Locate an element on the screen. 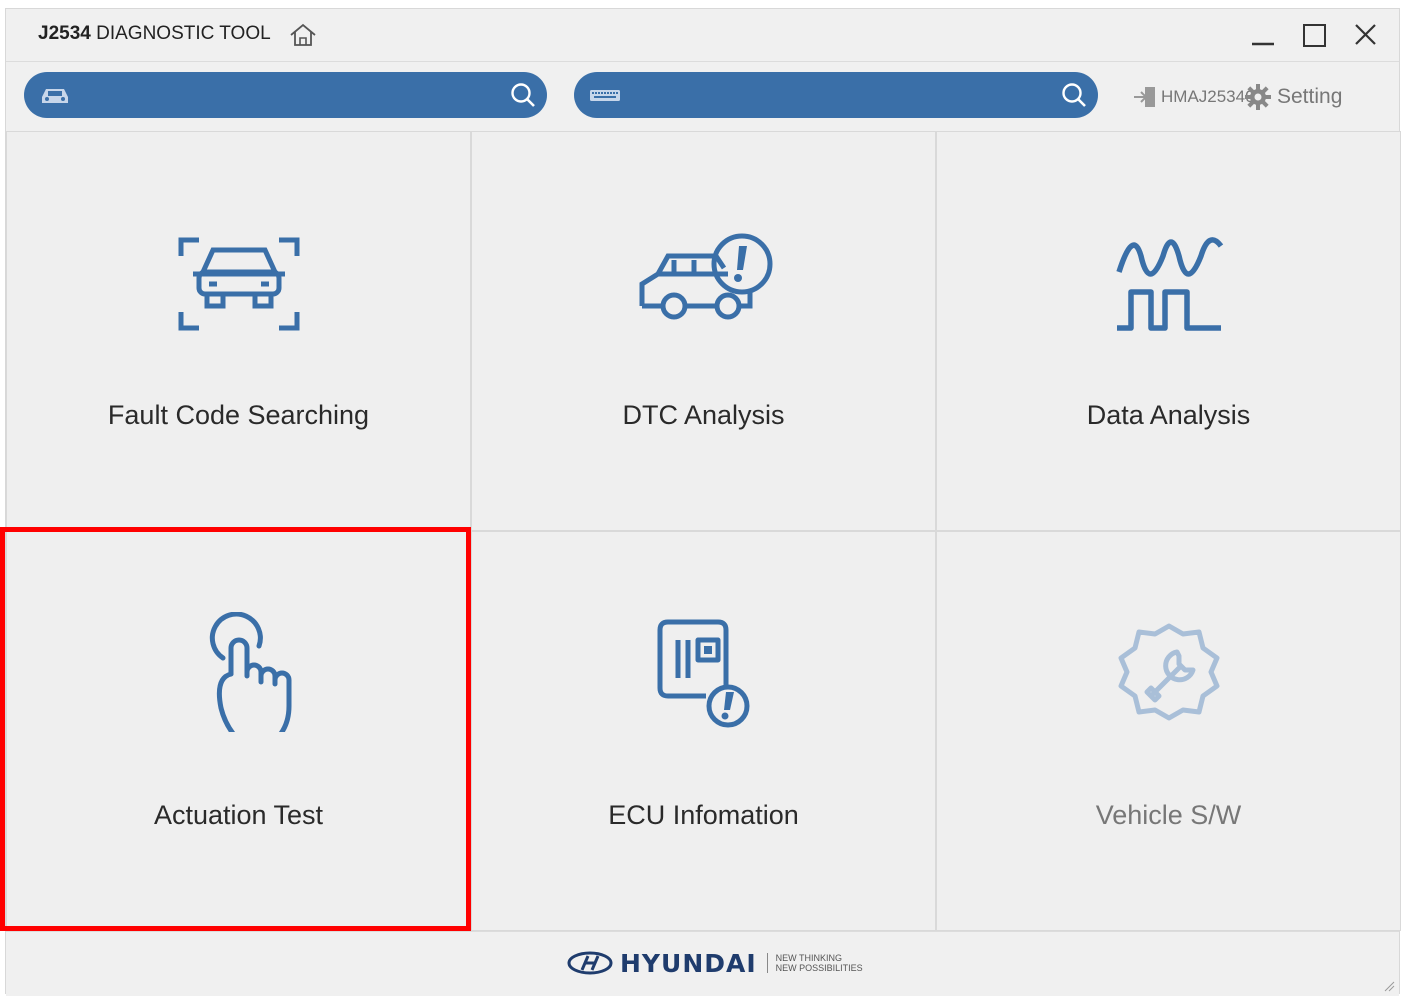  gear-icon is located at coordinates (1258, 97).